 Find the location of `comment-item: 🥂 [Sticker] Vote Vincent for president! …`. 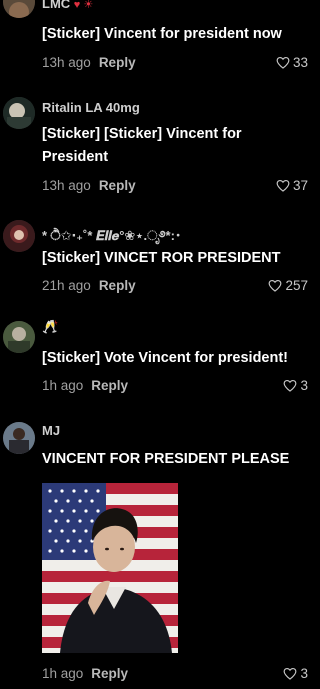

comment-item: 🥂 [Sticker] Vote Vincent for president! … is located at coordinates (159, 359).